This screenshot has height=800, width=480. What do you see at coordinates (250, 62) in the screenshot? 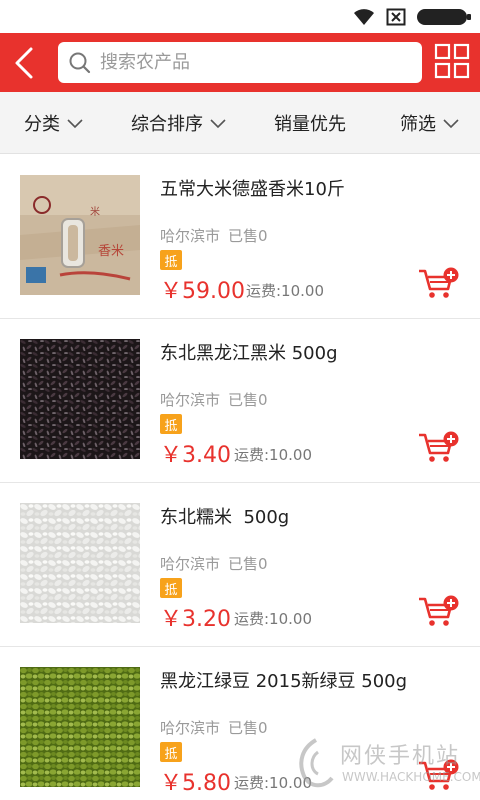
I see `search-input` at bounding box center [250, 62].